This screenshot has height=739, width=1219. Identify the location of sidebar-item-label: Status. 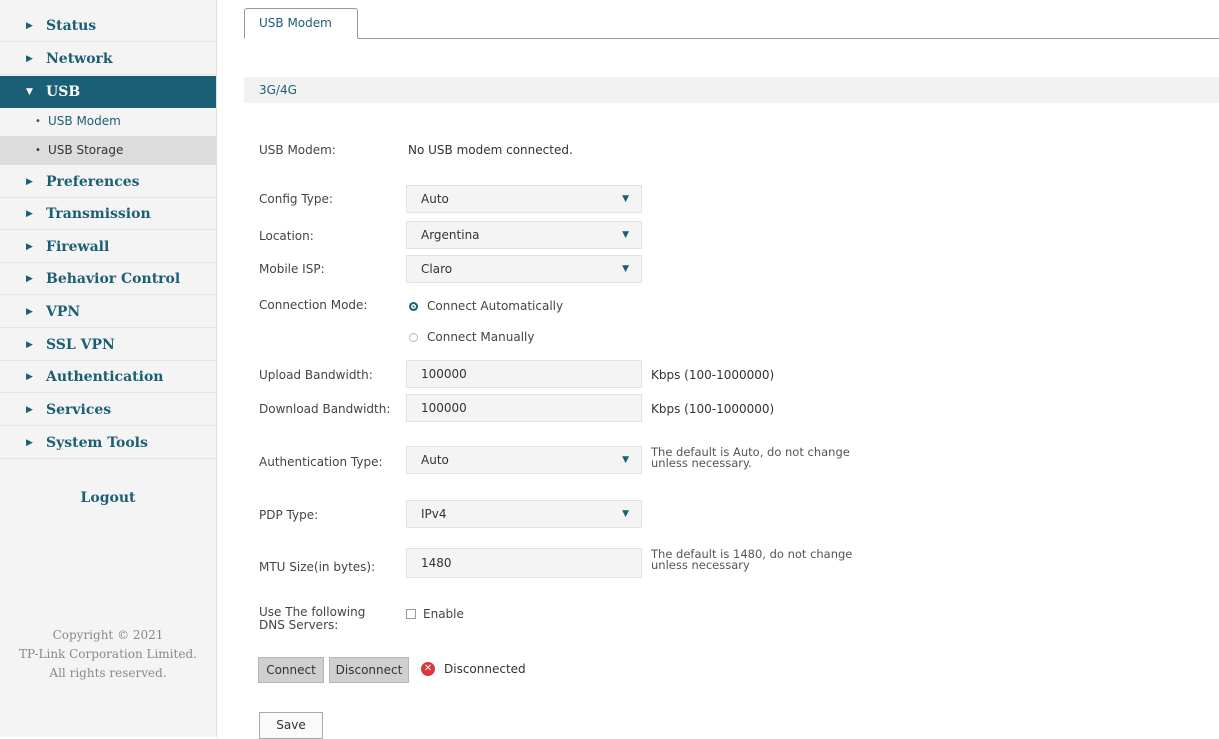
(71, 26).